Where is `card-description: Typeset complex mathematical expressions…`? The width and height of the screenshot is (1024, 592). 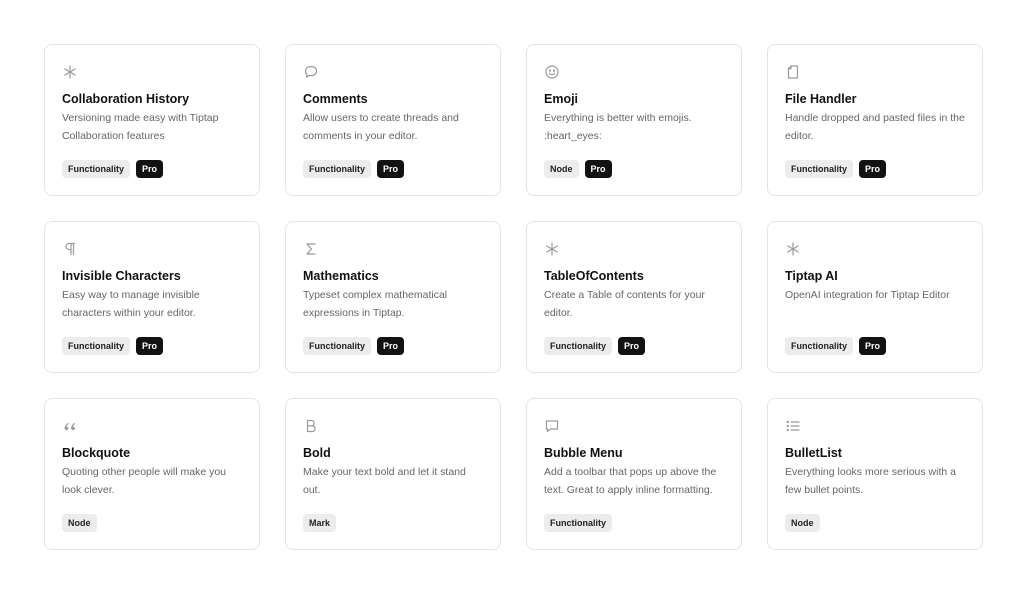 card-description: Typeset complex mathematical expressions… is located at coordinates (375, 304).